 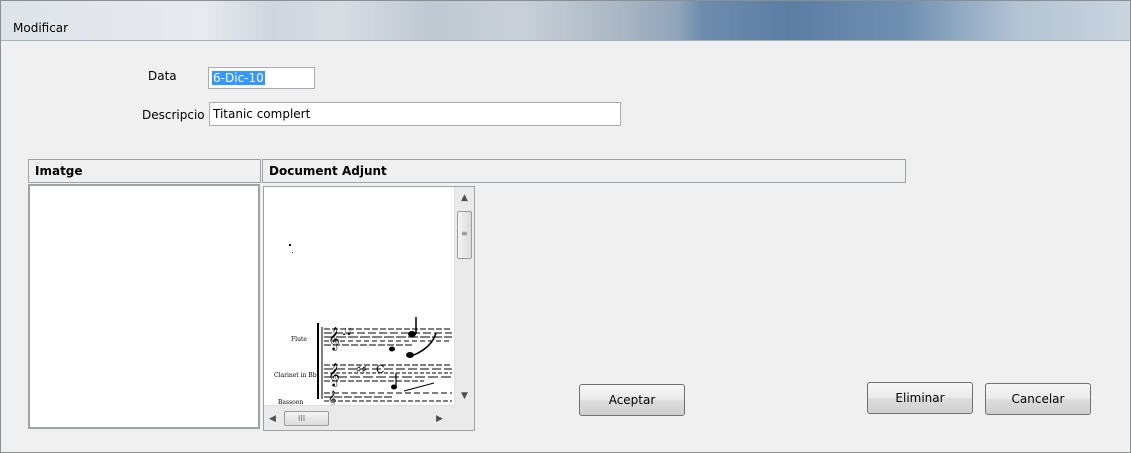 I want to click on title-bar: Modificar, so click(x=565, y=21).